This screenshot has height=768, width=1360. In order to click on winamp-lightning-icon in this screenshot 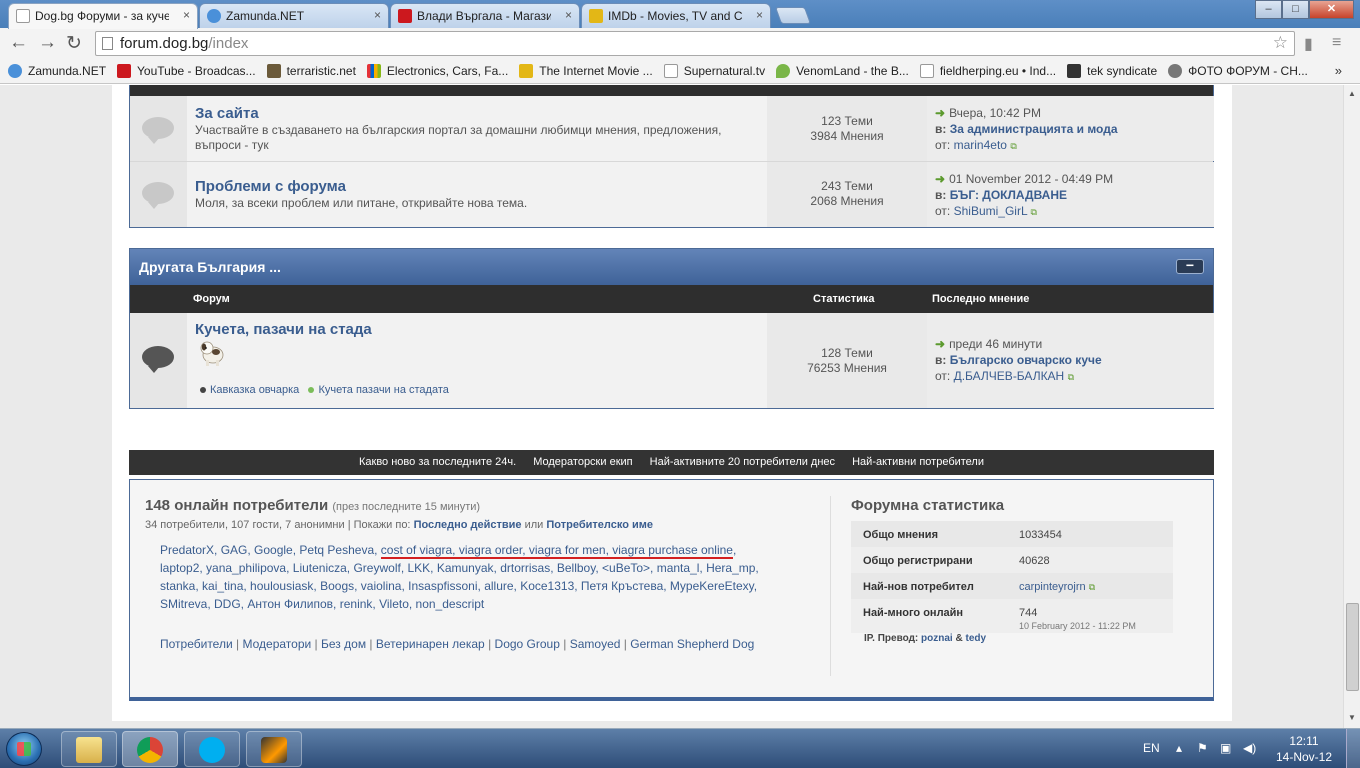, I will do `click(274, 750)`.